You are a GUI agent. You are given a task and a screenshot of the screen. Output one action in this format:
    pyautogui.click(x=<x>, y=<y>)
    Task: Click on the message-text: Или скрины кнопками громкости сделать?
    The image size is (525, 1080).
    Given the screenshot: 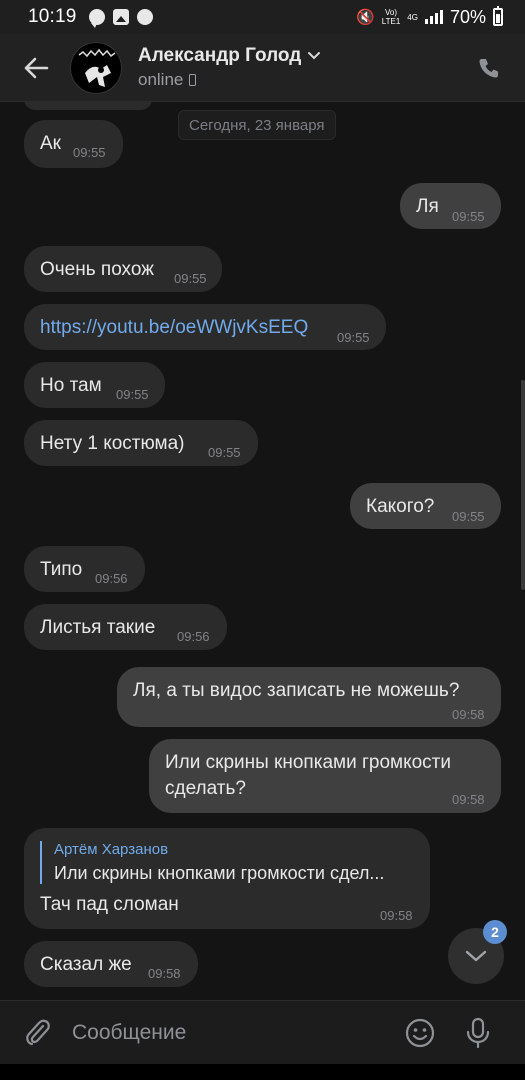 What is the action you would take?
    pyautogui.click(x=308, y=775)
    